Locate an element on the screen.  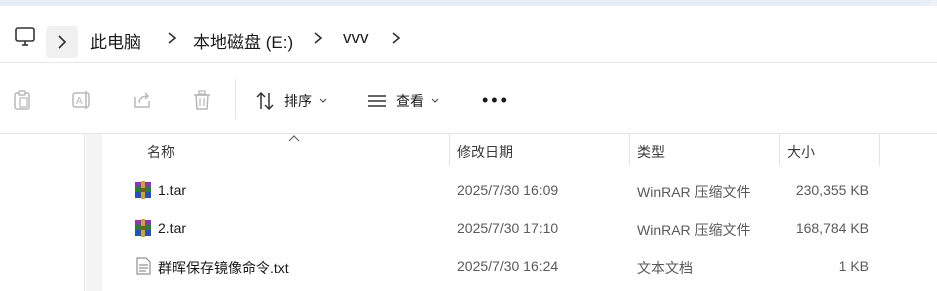
breadcrumb-expand-button is located at coordinates (62, 42).